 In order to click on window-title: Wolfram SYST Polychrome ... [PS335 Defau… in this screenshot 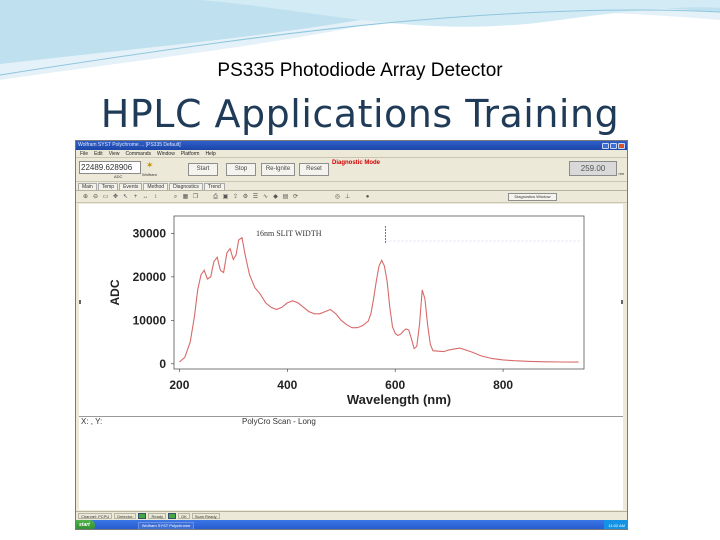, I will do `click(129, 145)`.